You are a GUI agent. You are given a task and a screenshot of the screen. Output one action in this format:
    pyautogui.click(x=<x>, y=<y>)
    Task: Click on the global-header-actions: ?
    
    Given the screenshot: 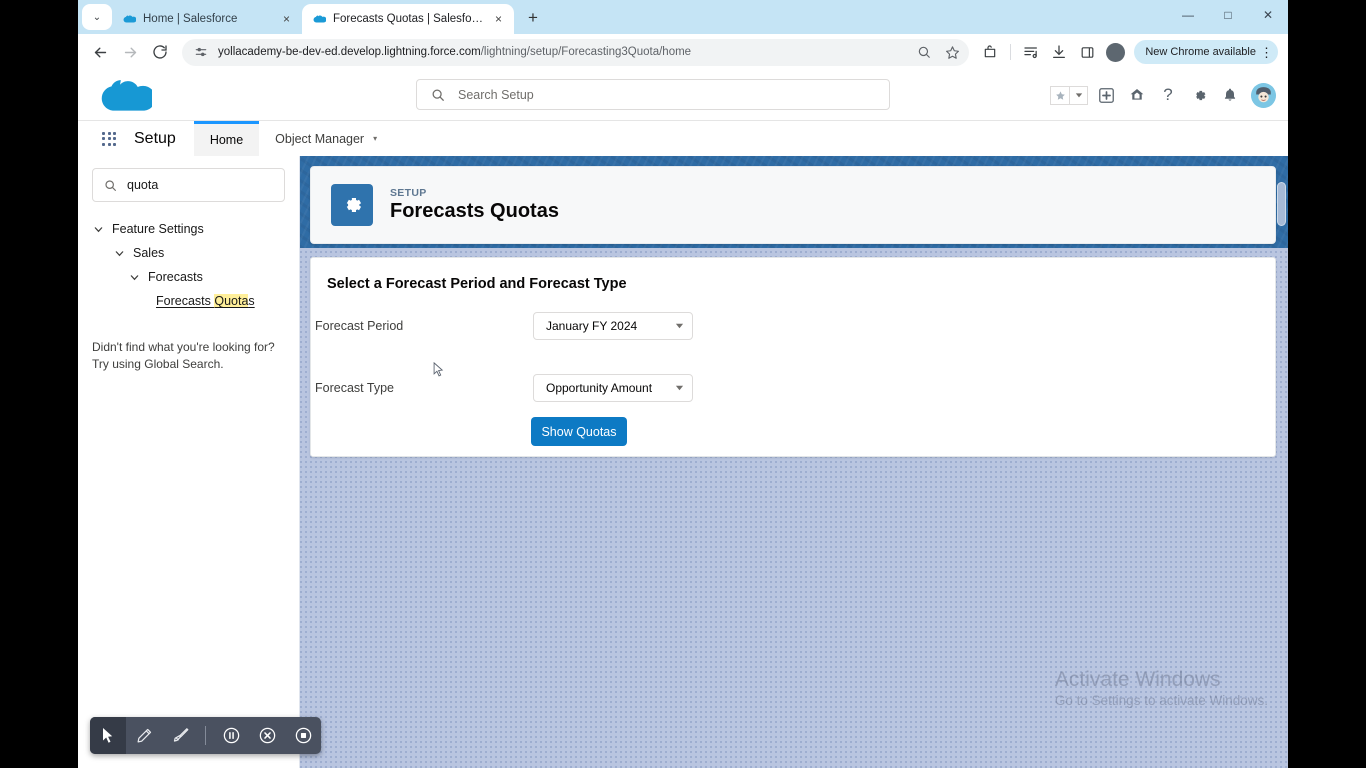 What is the action you would take?
    pyautogui.click(x=1163, y=95)
    